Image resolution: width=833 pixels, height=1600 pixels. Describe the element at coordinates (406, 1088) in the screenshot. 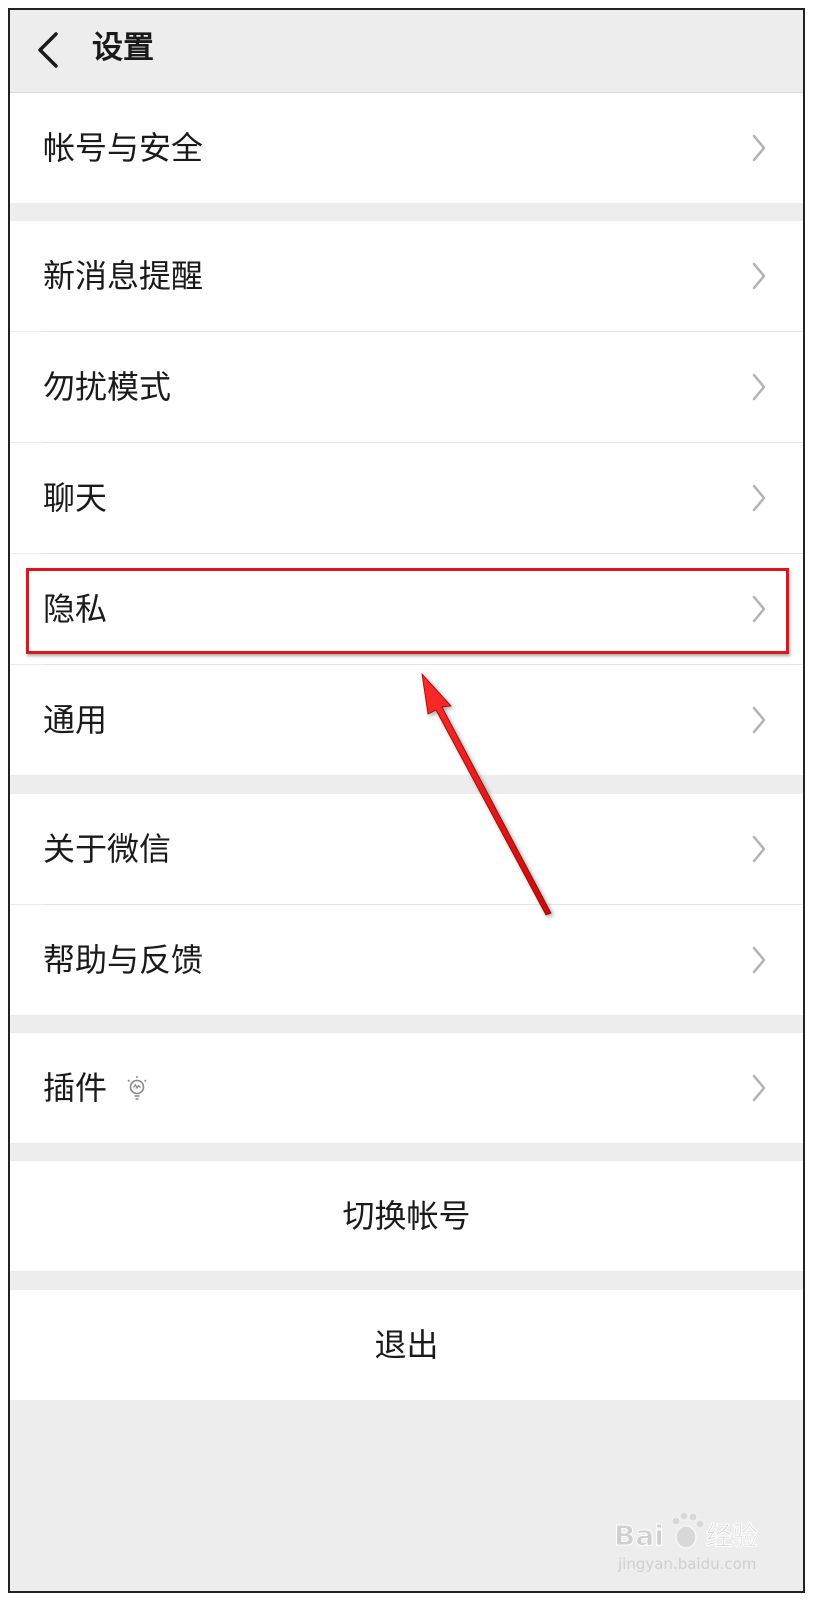

I see `menu-item-plugins: 插件` at that location.